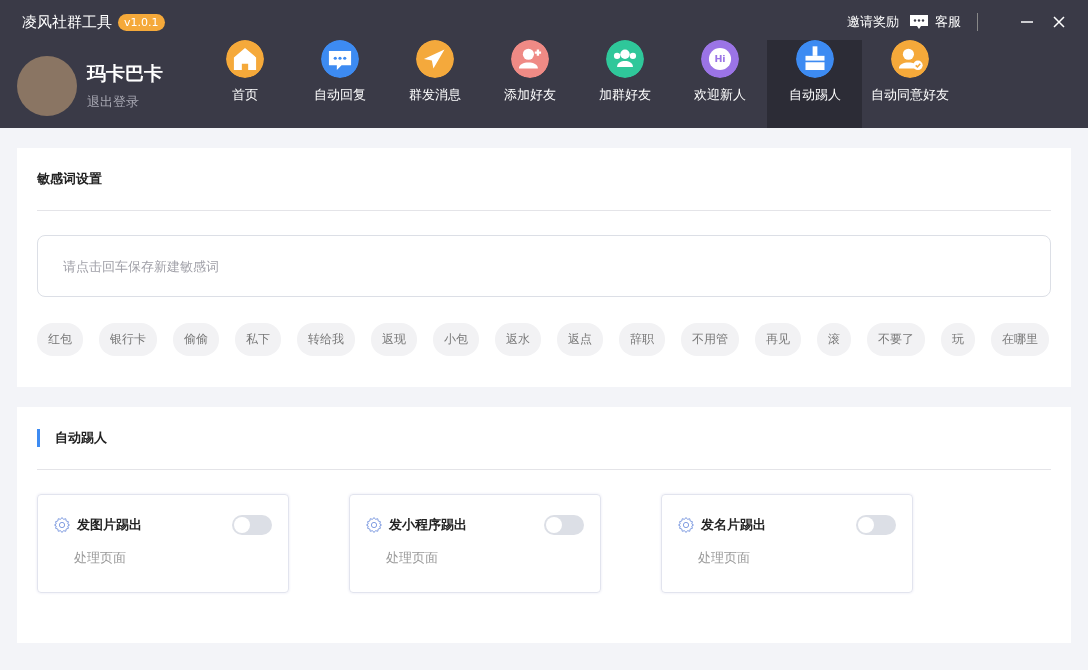  What do you see at coordinates (258, 339) in the screenshot?
I see `word-tag: 私下` at bounding box center [258, 339].